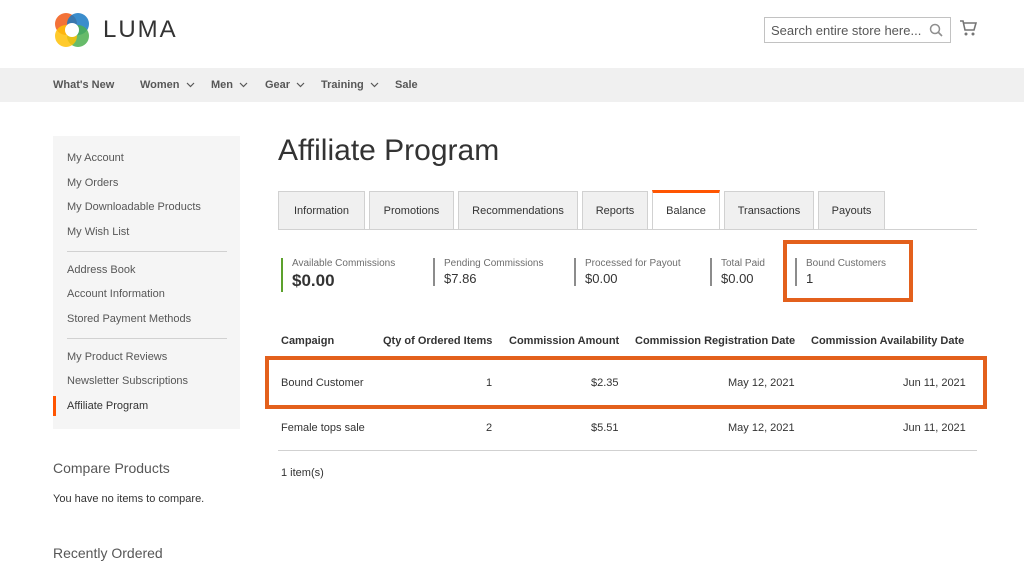 Image resolution: width=1024 pixels, height=576 pixels. I want to click on nav-women: Women, so click(167, 85).